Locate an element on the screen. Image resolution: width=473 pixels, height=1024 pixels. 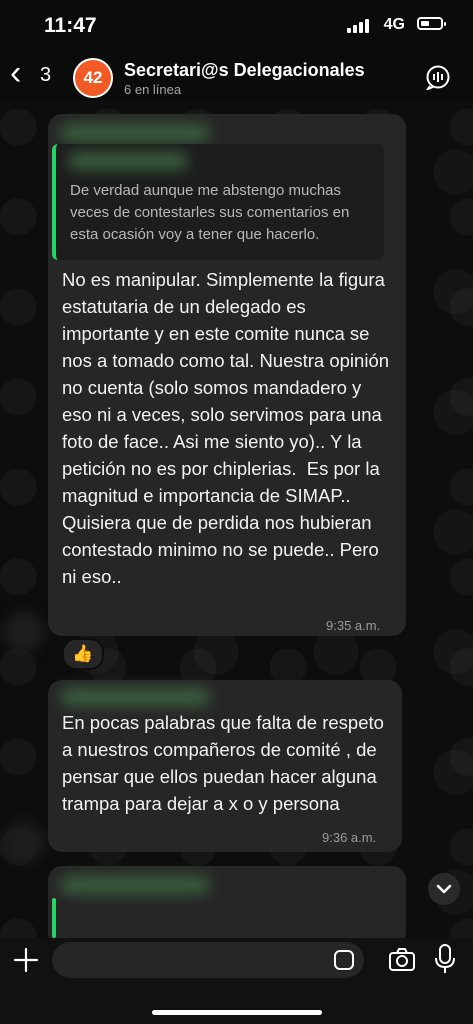
group-subtitle: 6 en línea is located at coordinates (153, 89).